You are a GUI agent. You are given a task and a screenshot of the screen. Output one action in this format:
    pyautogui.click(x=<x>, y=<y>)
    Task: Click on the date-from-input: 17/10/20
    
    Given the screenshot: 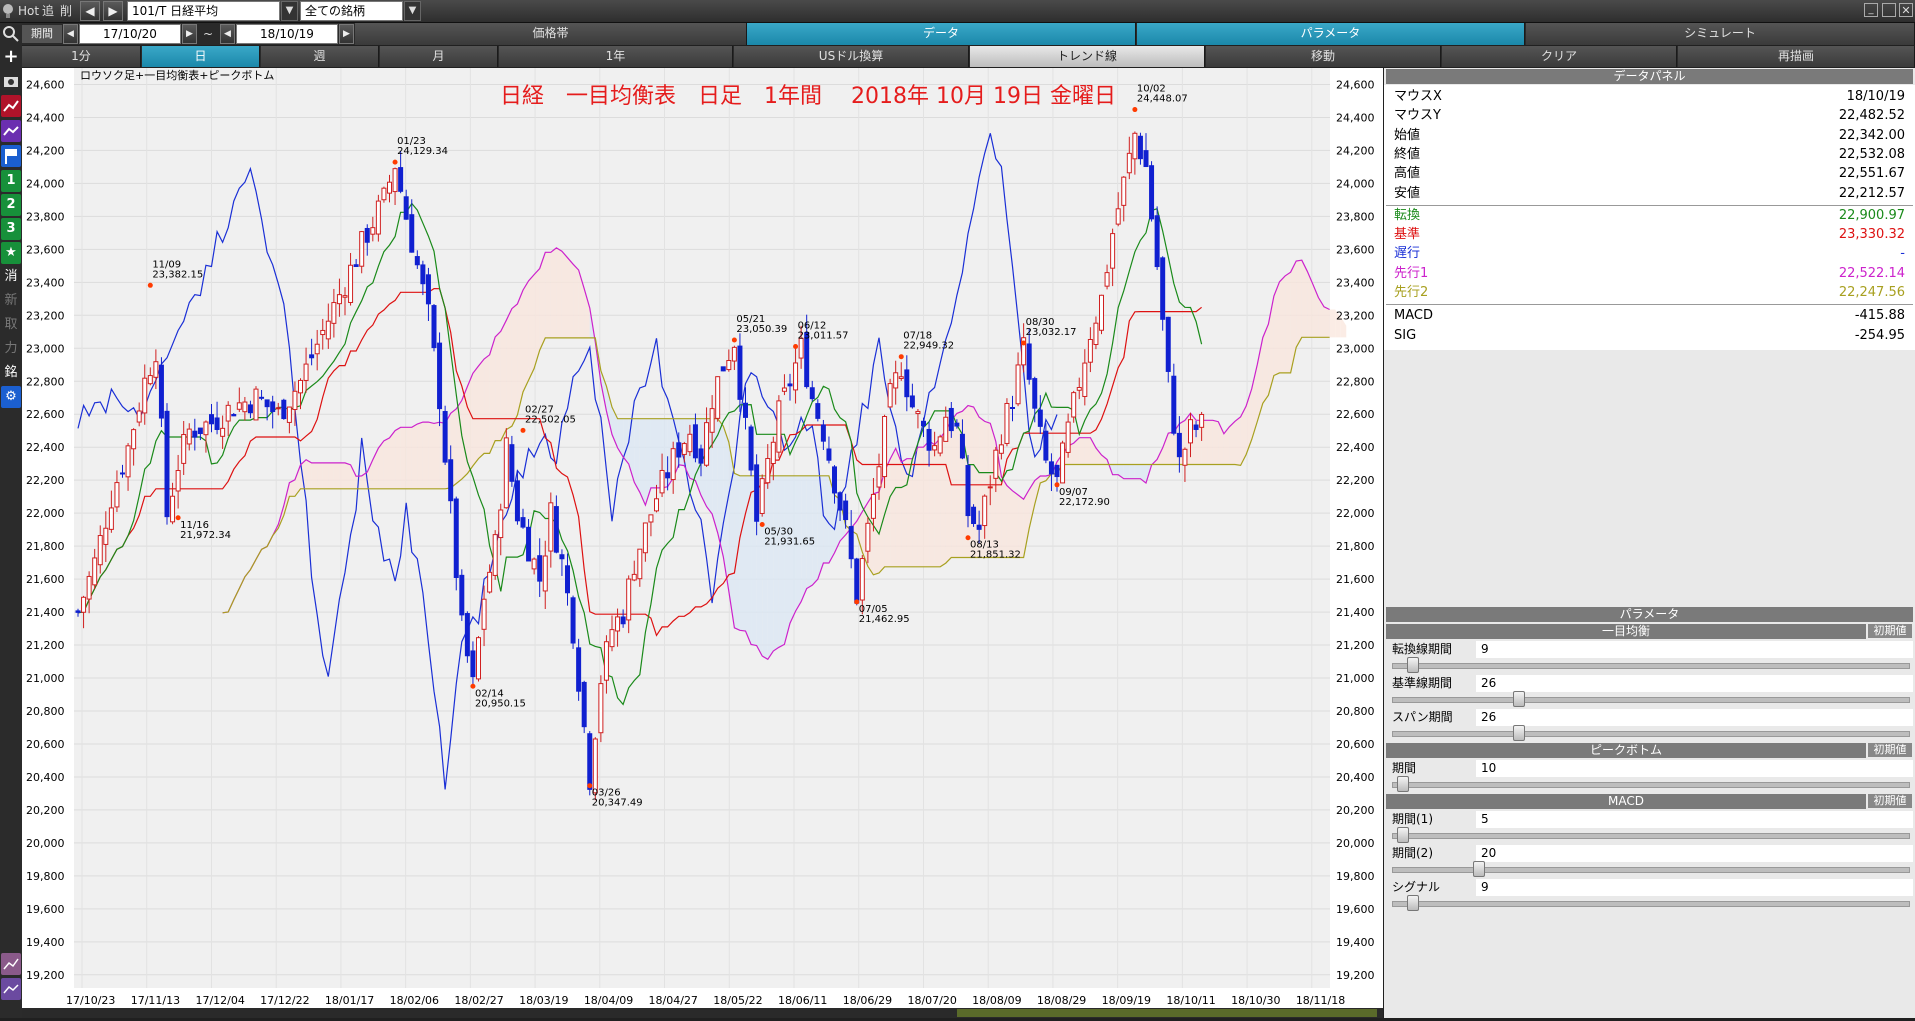 What is the action you would take?
    pyautogui.click(x=130, y=34)
    